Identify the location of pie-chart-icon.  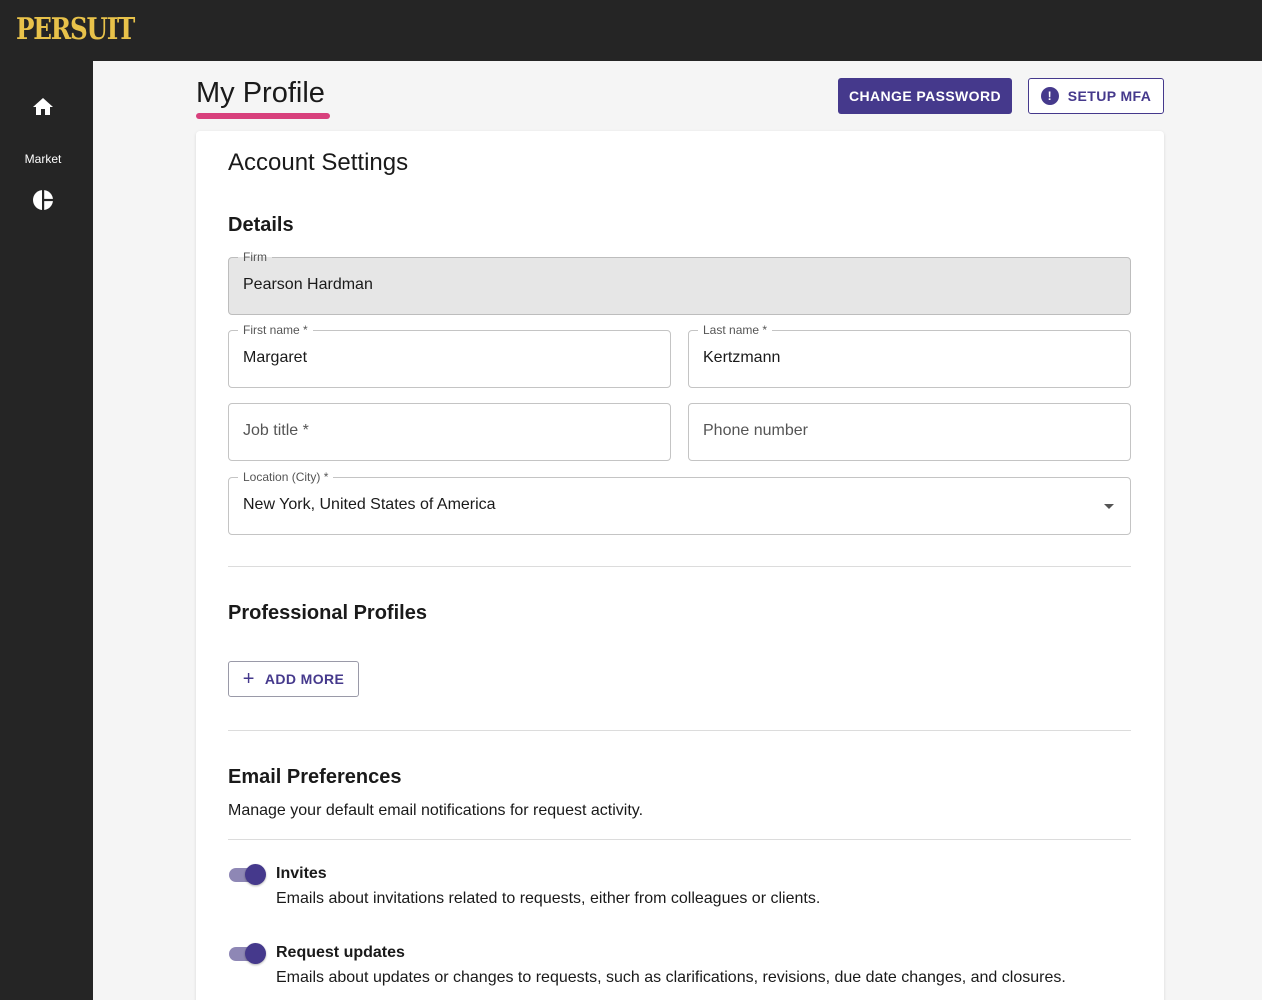
(43, 200).